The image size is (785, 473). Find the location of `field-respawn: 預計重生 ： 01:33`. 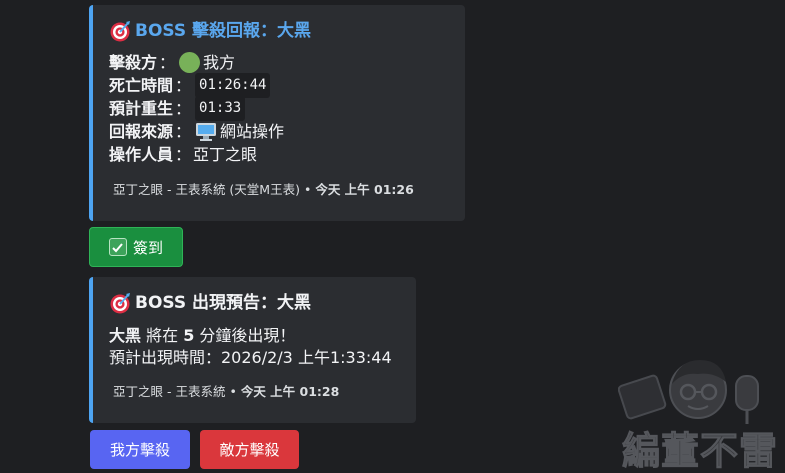

field-respawn: 預計重生 ： 01:33 is located at coordinates (279, 108).